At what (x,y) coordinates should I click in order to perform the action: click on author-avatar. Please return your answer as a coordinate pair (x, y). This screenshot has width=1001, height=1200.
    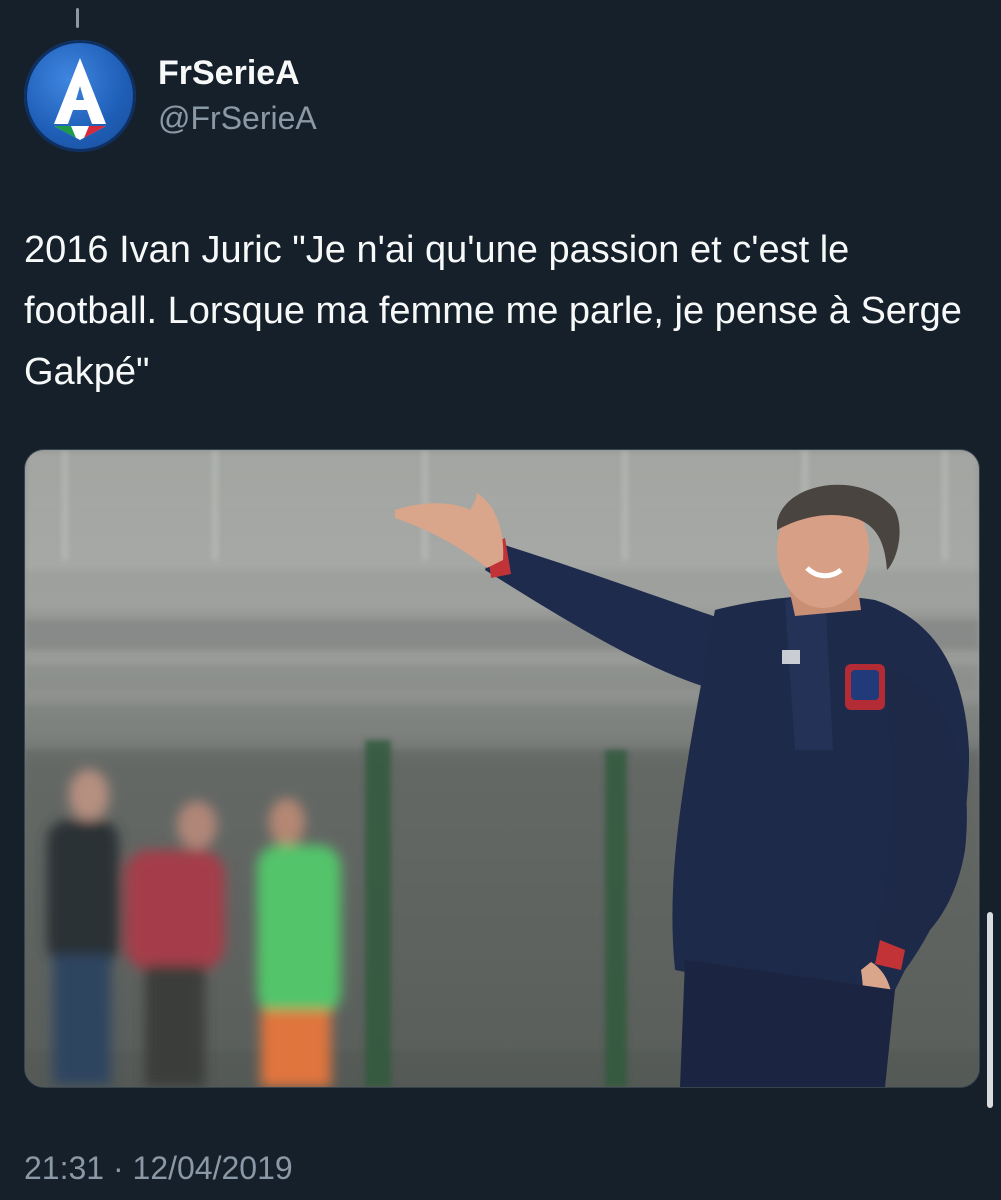
    Looking at the image, I should click on (80, 96).